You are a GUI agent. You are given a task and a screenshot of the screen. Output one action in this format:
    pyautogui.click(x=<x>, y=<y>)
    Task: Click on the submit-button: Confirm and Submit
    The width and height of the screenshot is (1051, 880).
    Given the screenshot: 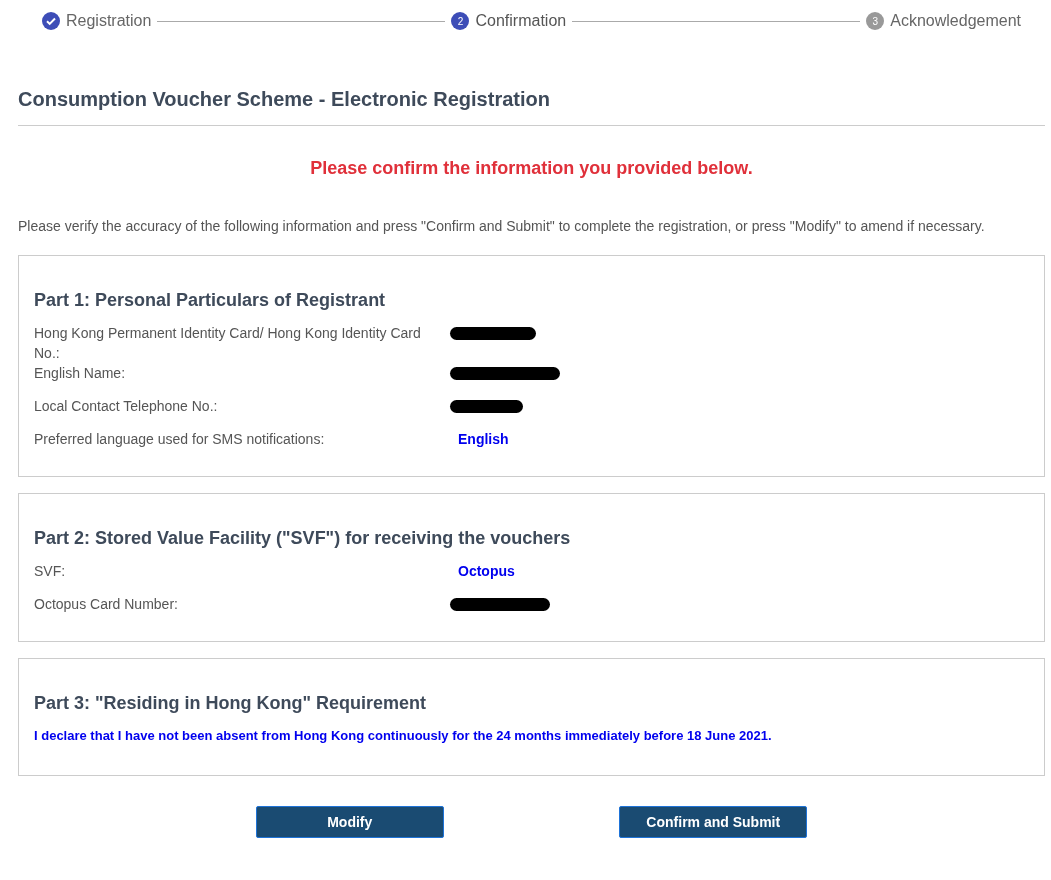 What is the action you would take?
    pyautogui.click(x=713, y=822)
    